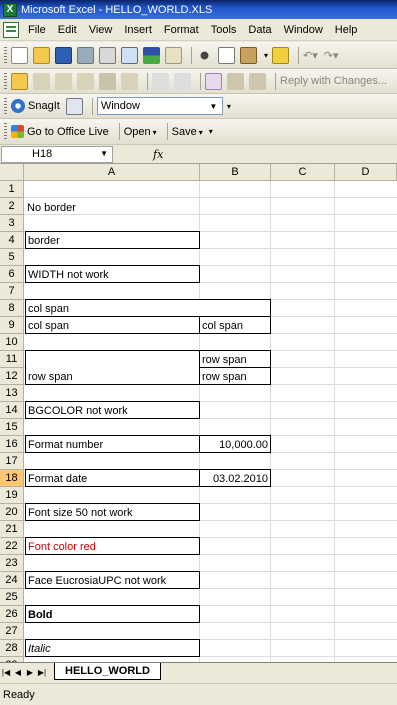 The width and height of the screenshot is (397, 705). Describe the element at coordinates (37, 30) in the screenshot. I see `menu-file: File` at that location.